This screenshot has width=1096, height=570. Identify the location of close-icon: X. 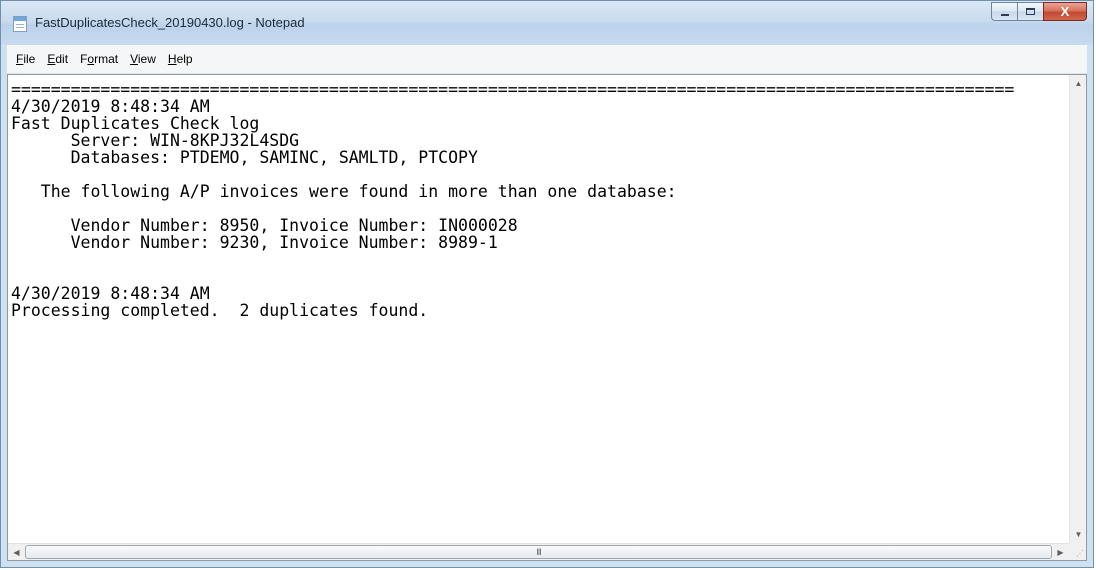
(1065, 11).